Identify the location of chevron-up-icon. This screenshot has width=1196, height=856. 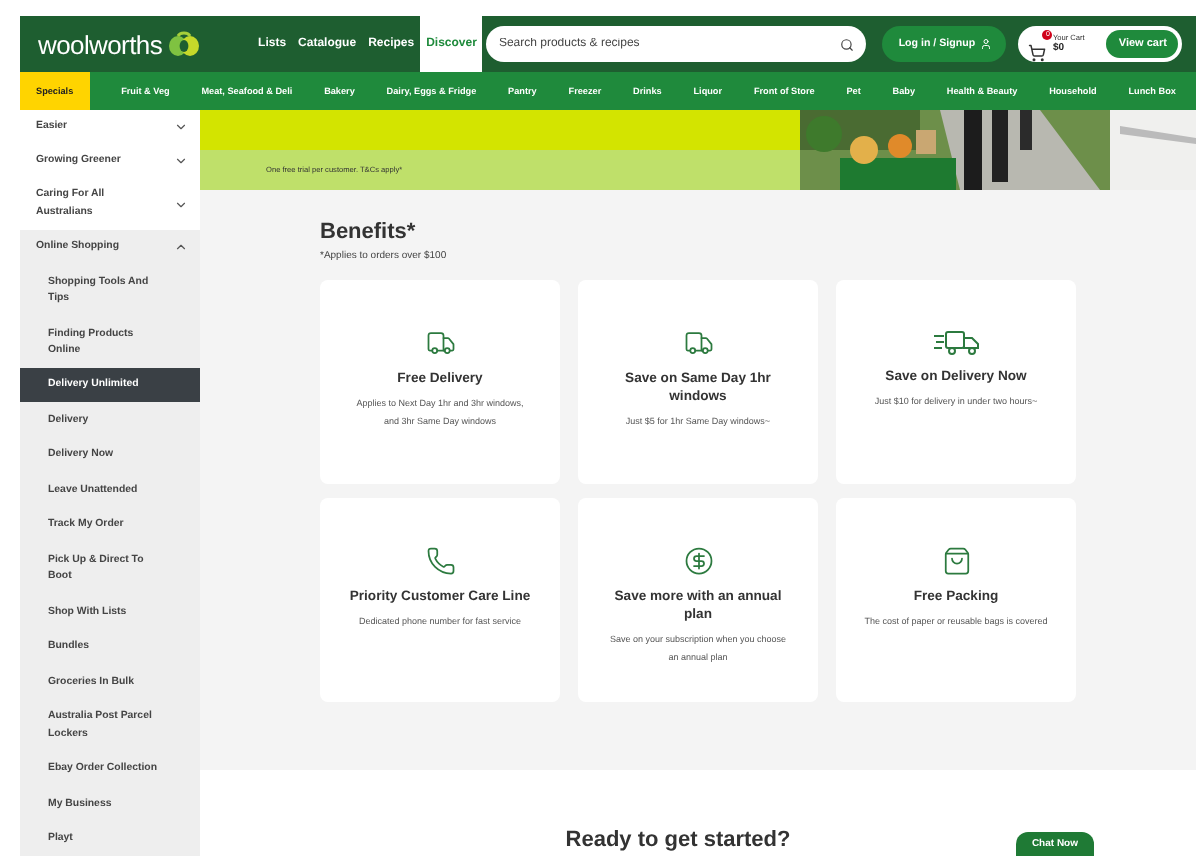
(181, 247).